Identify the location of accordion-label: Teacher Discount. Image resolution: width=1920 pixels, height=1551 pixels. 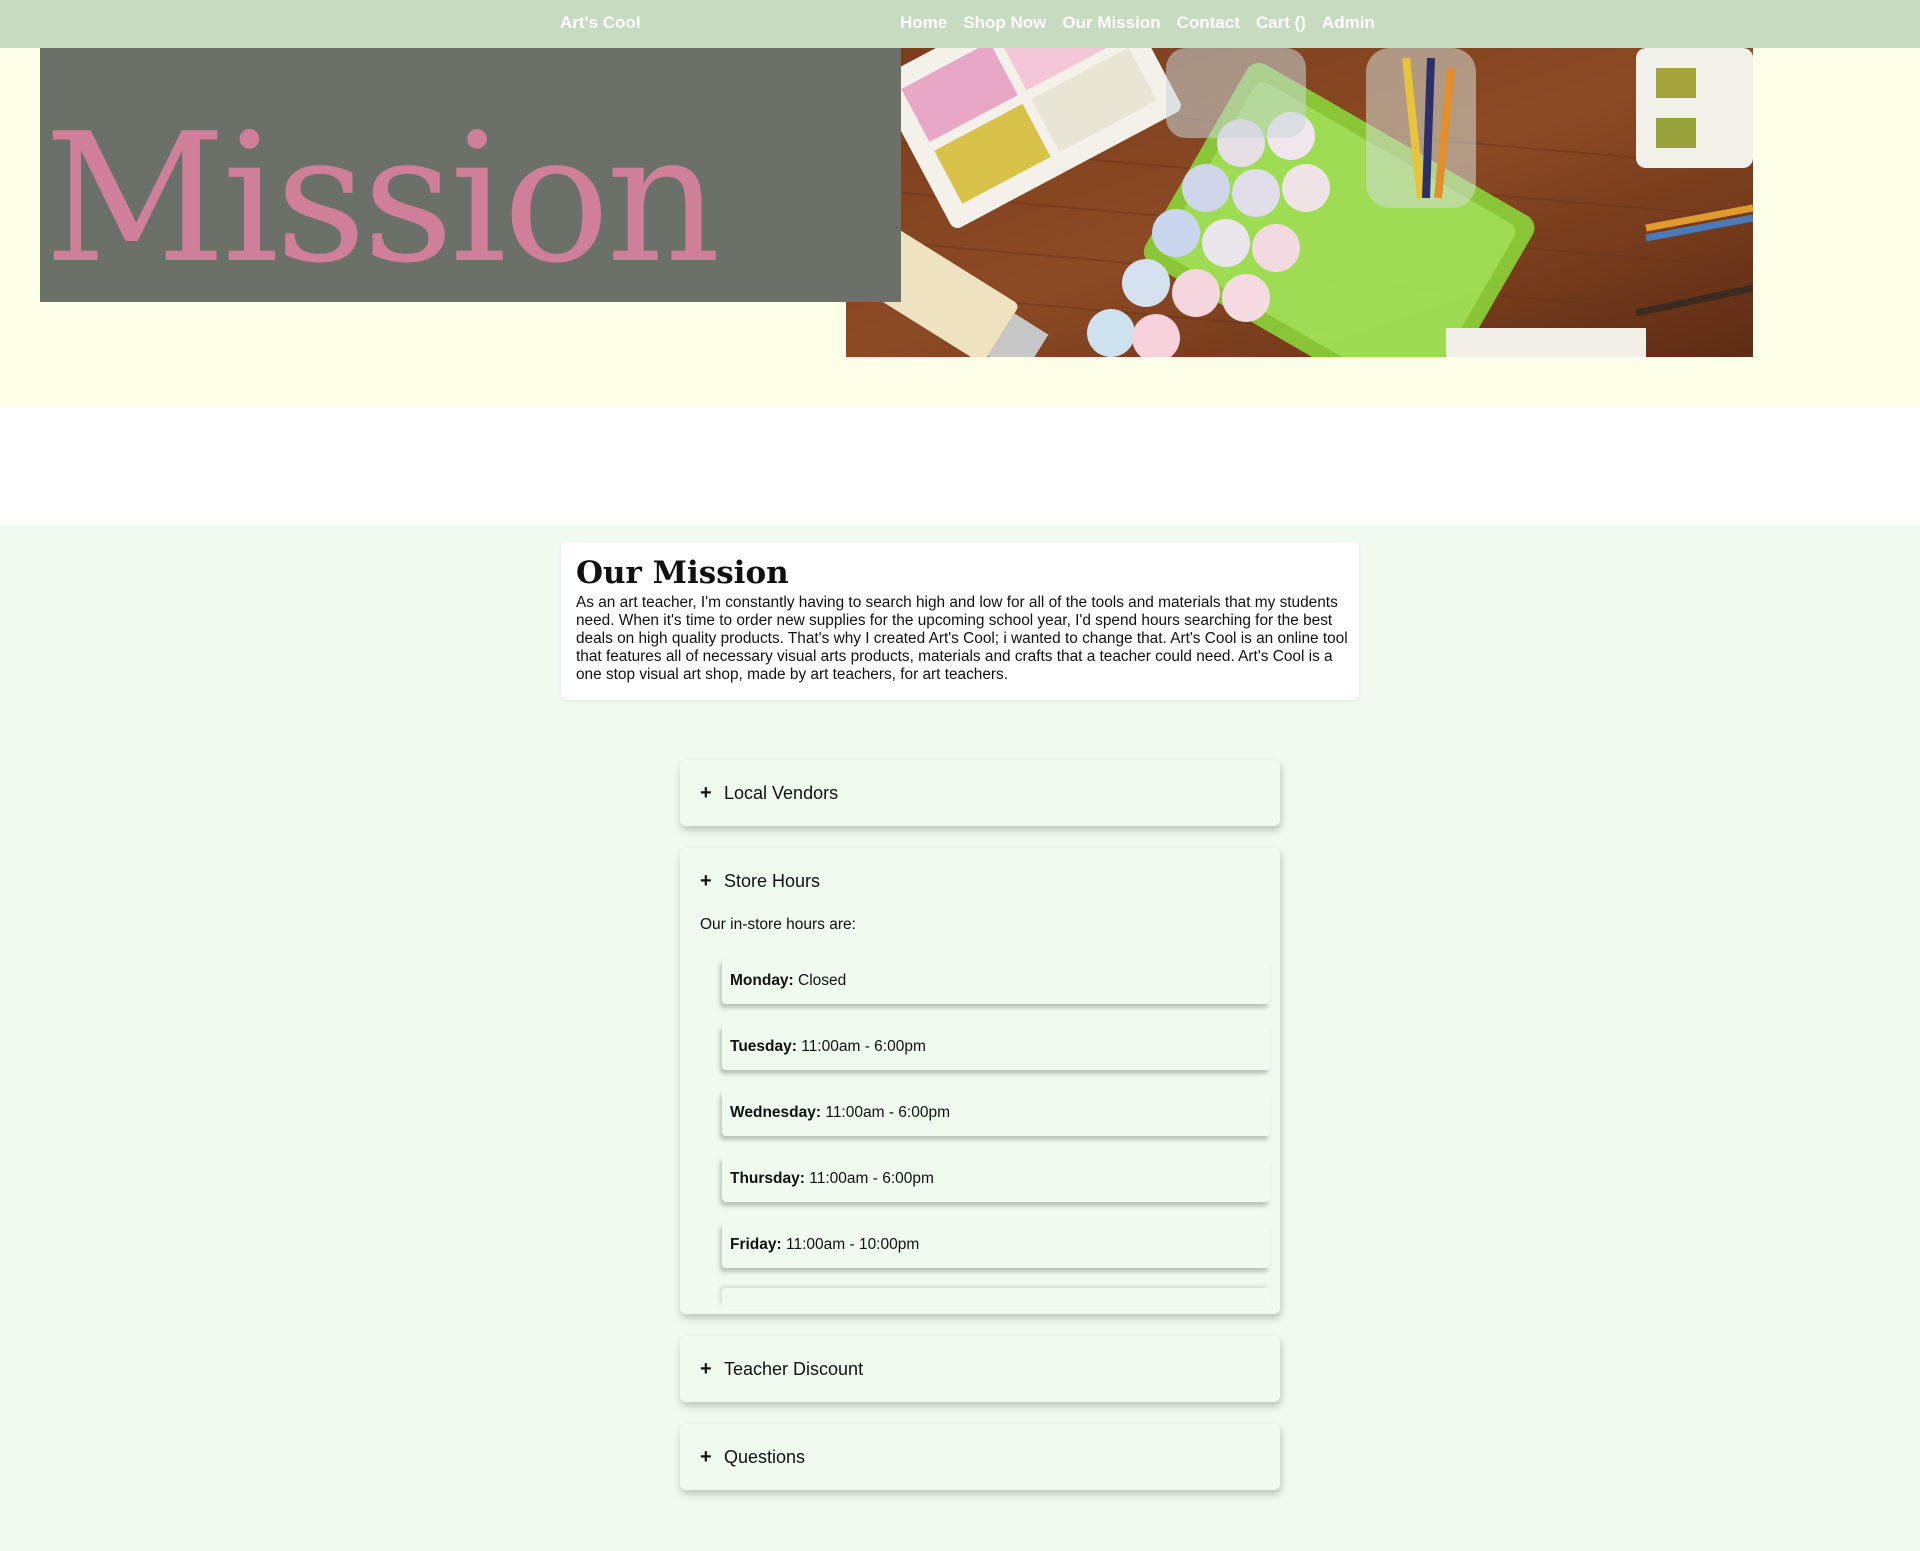
(794, 1368).